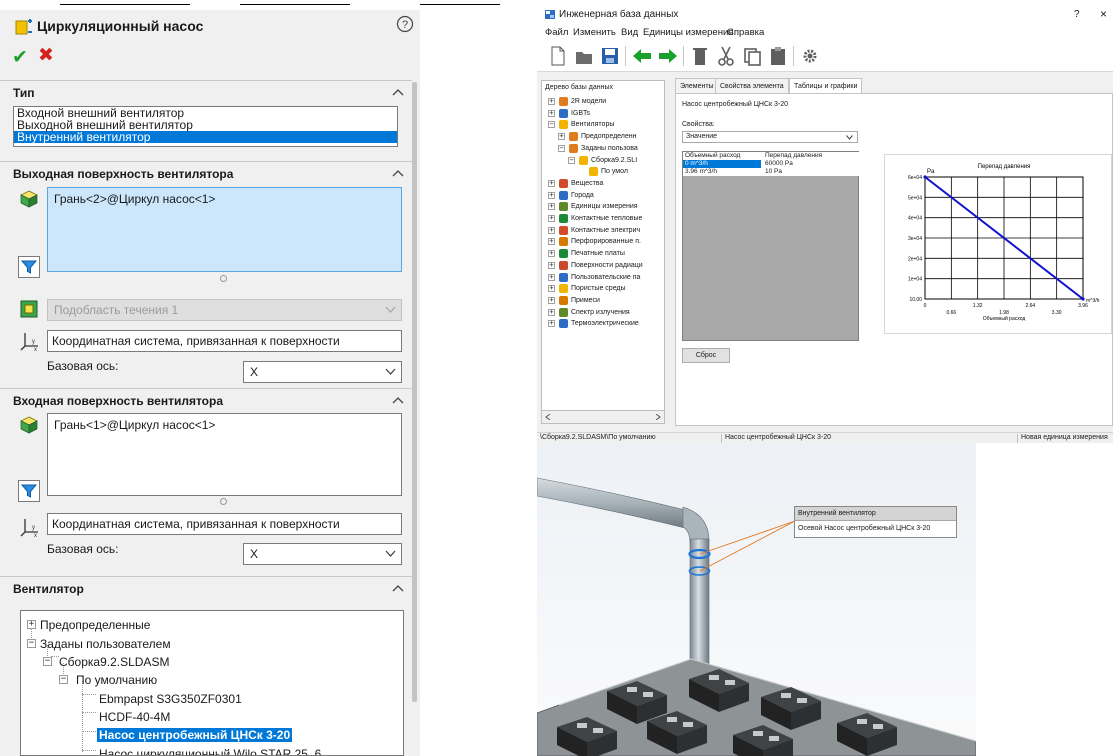 This screenshot has height=756, width=1113. Describe the element at coordinates (668, 56) in the screenshot. I see `forward-arrow-icon` at that location.